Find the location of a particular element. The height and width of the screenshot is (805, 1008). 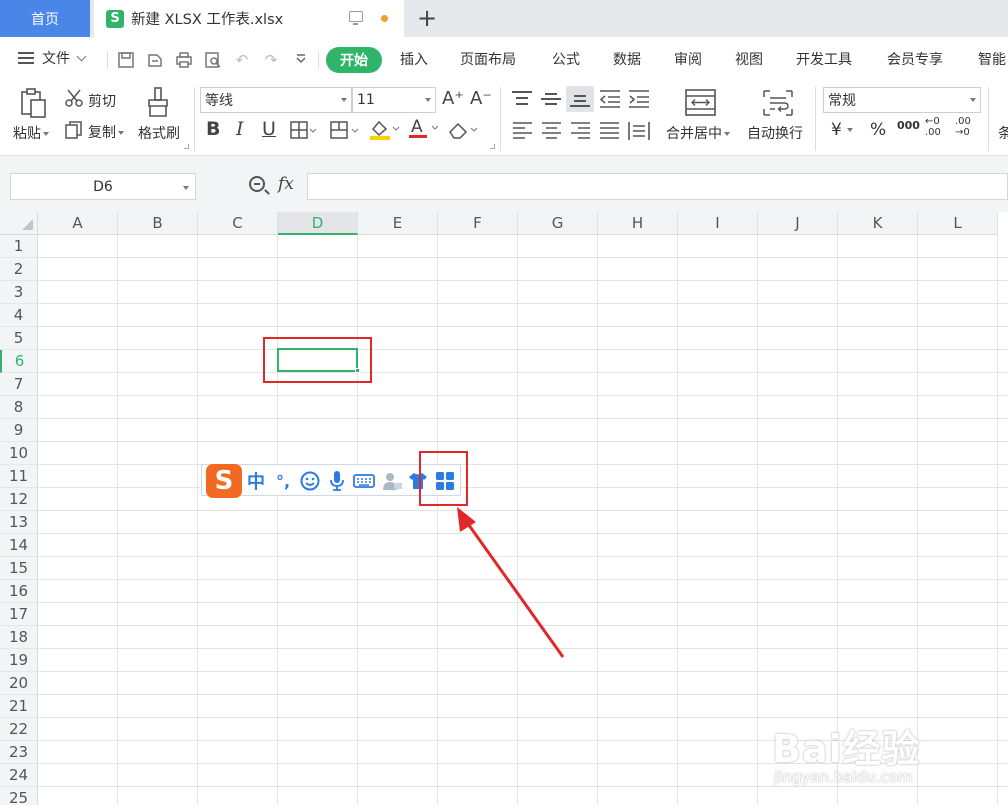

row-header-5: 5 is located at coordinates (19, 338).